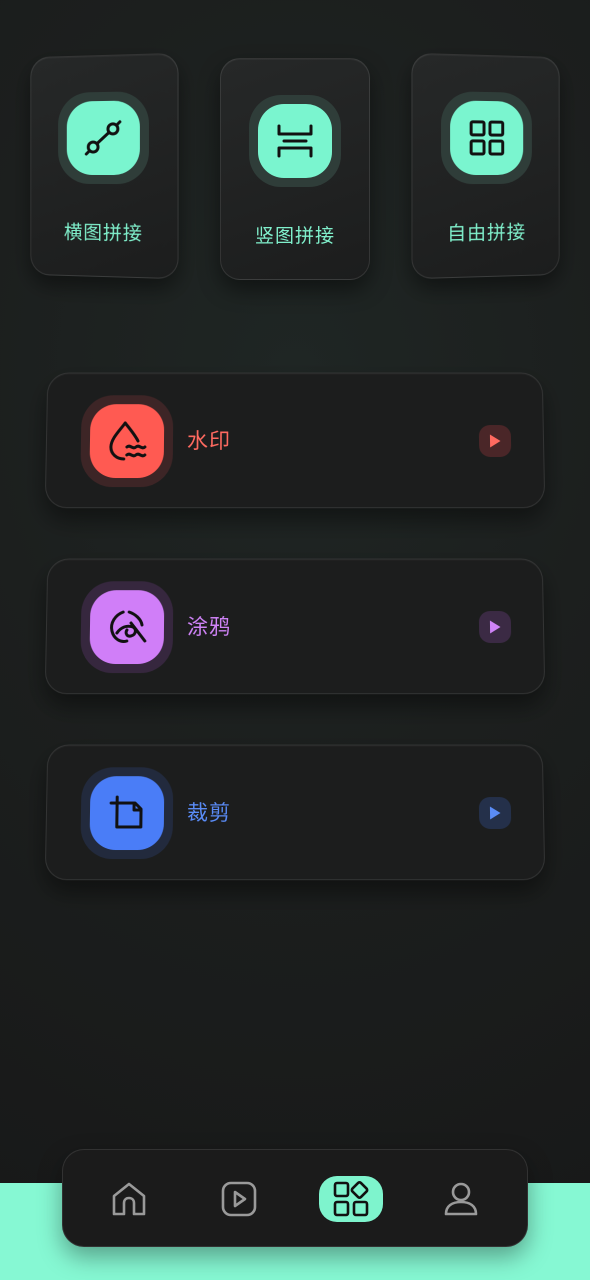  What do you see at coordinates (104, 232) in the screenshot?
I see `tile-label: 横图拼接` at bounding box center [104, 232].